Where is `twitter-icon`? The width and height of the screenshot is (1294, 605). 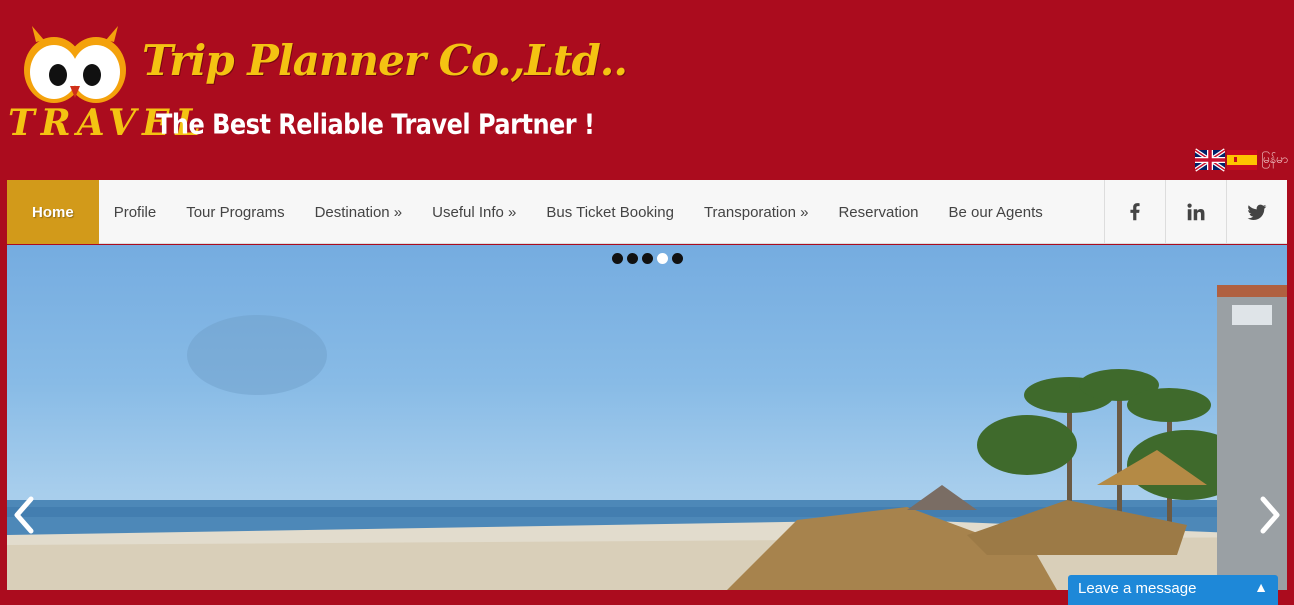 twitter-icon is located at coordinates (1257, 212).